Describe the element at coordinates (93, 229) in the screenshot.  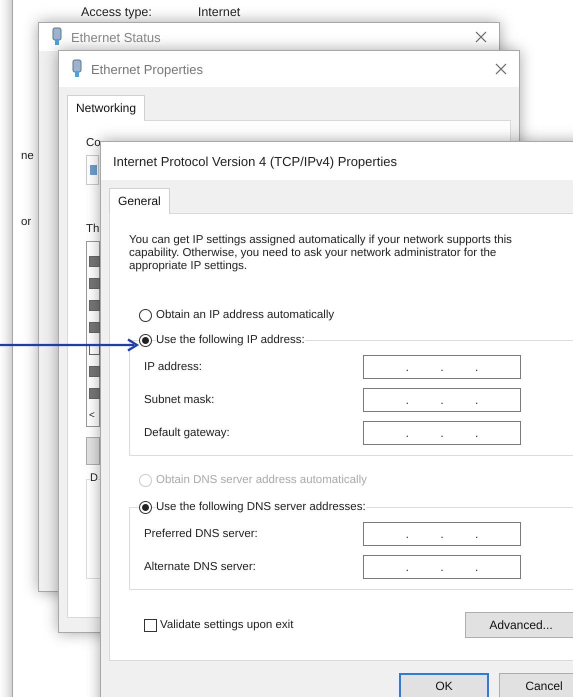
I see `cut-off-label: Th` at that location.